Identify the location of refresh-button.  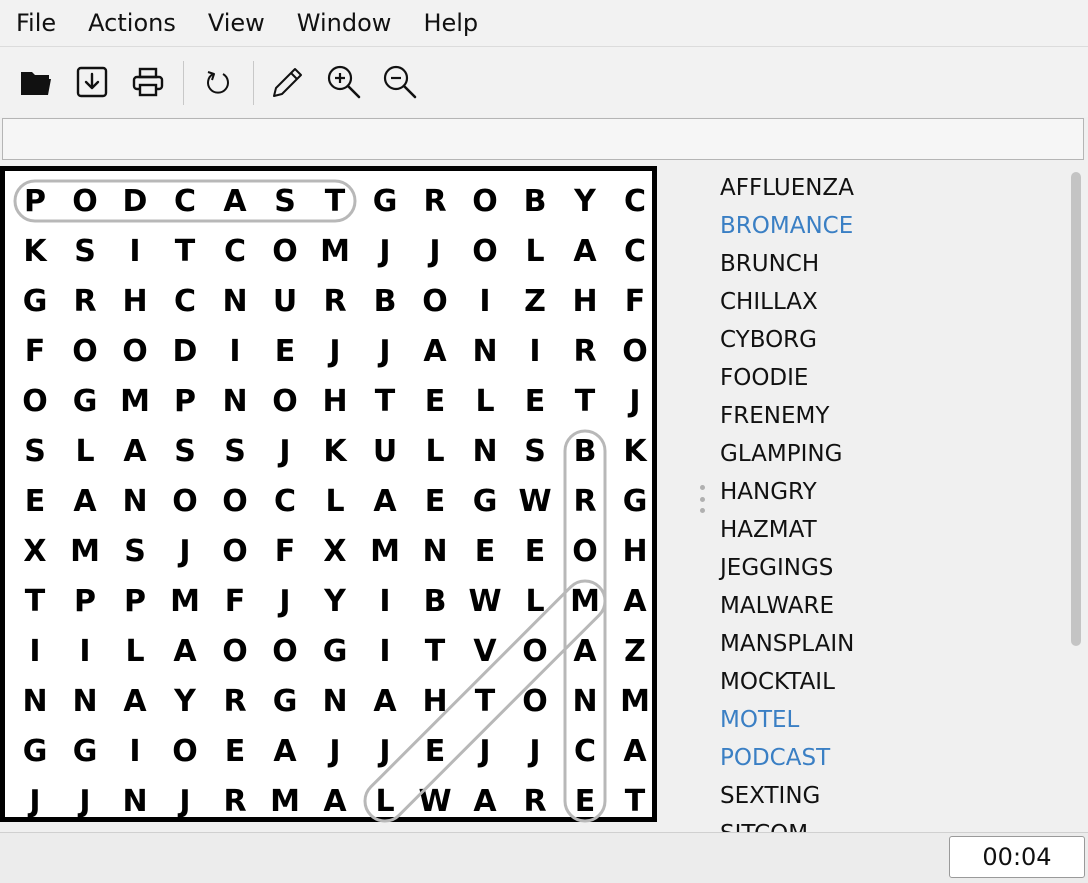
(218, 82).